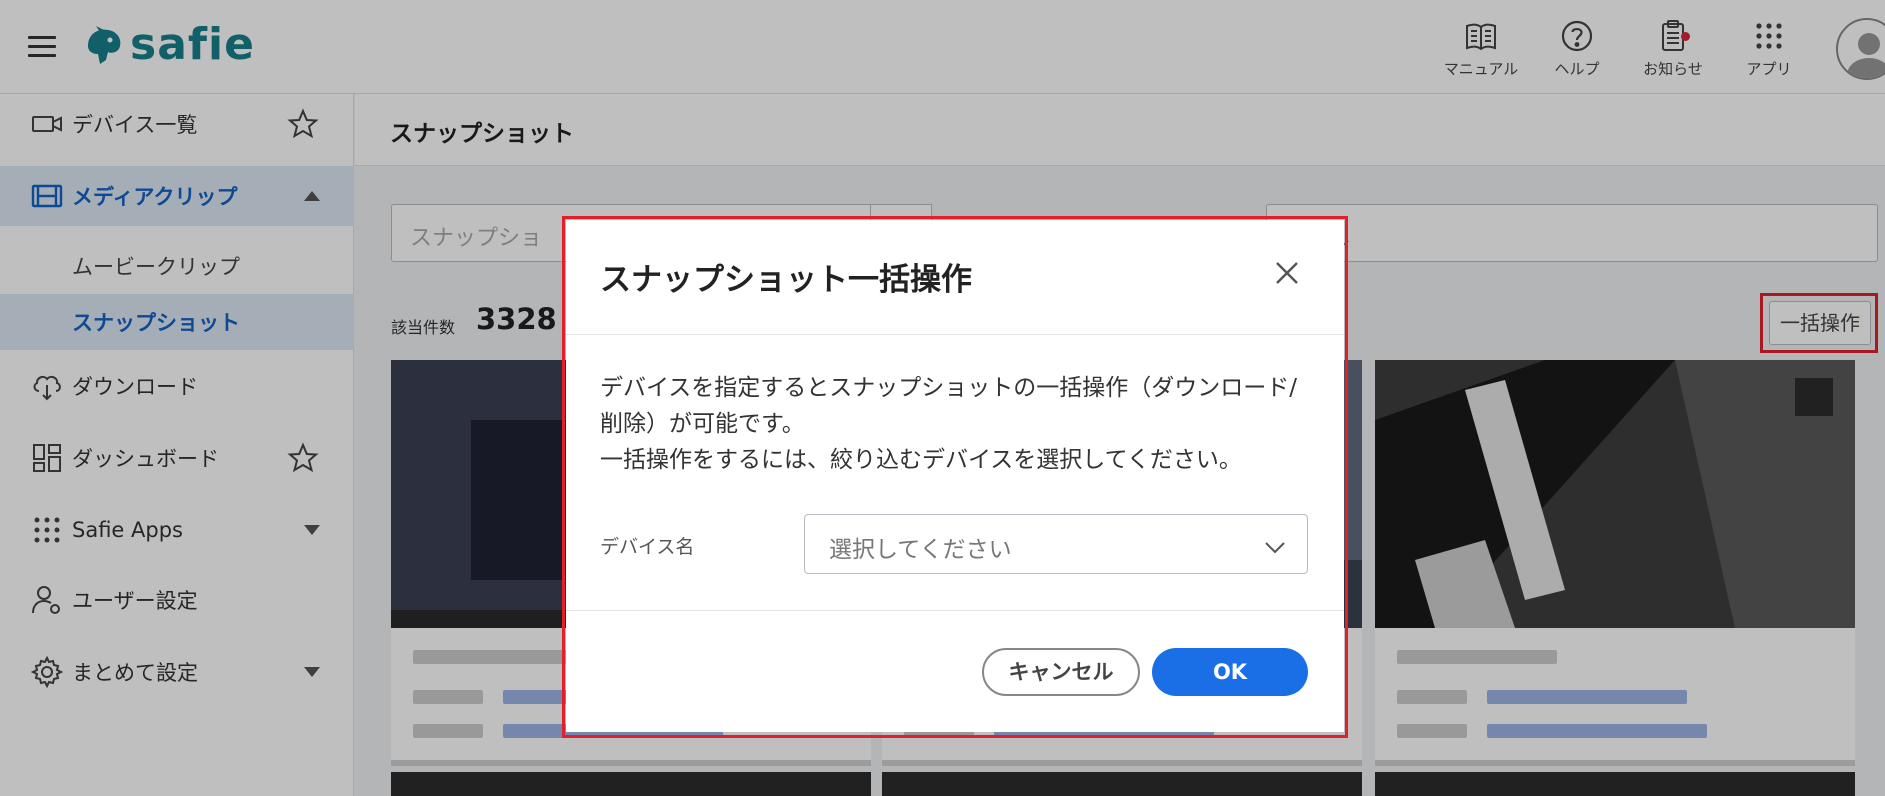 The image size is (1885, 796). Describe the element at coordinates (1287, 273) in the screenshot. I see `close-icon` at that location.